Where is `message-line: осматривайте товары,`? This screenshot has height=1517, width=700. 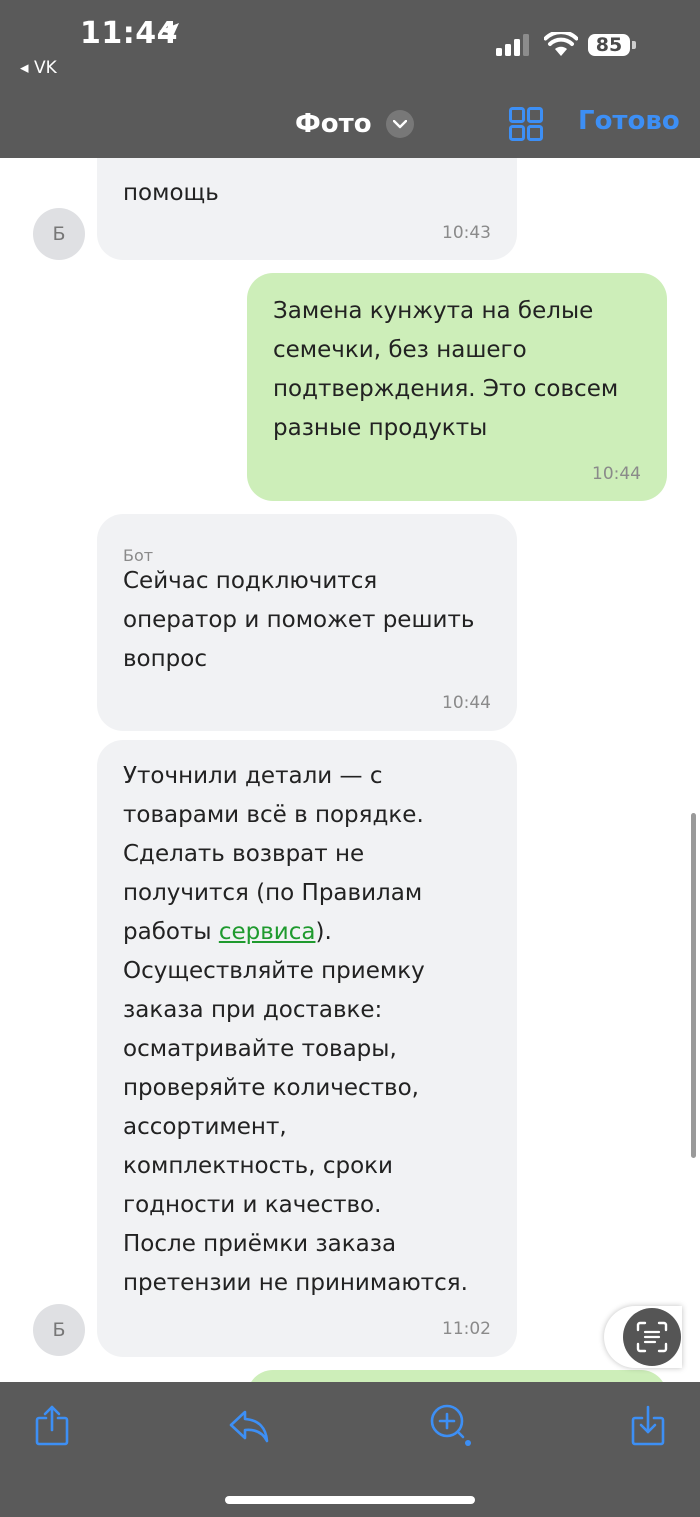
message-line: осматривайте товары, is located at coordinates (260, 1049).